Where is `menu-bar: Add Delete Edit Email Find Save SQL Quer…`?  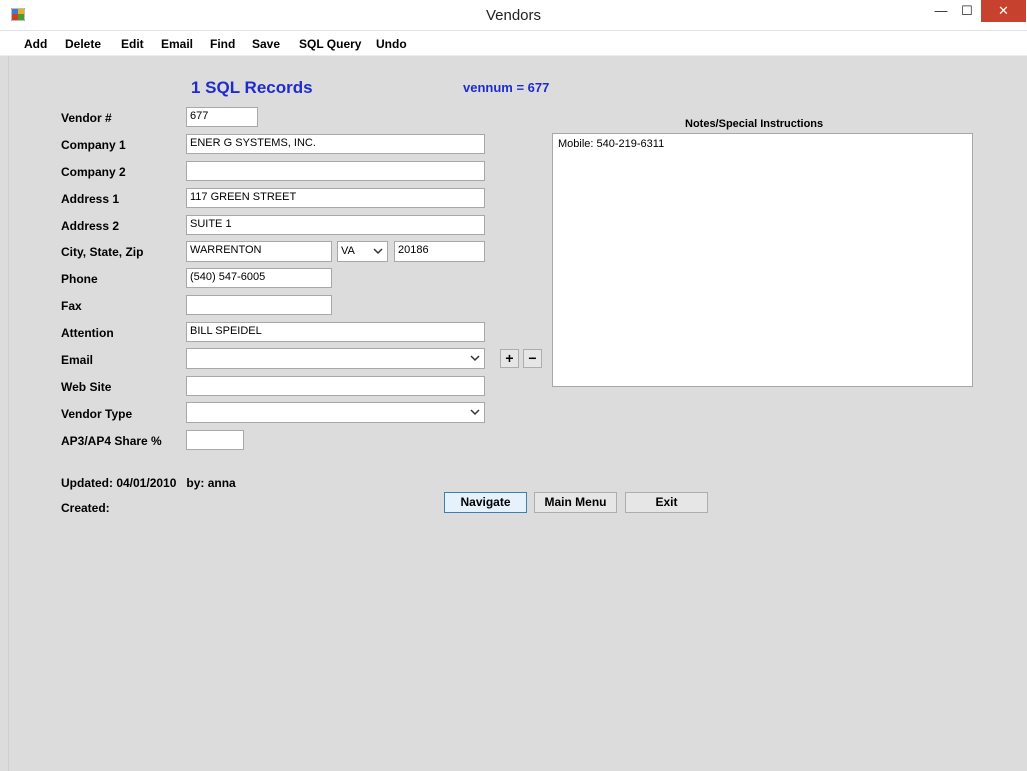
menu-bar: Add Delete Edit Email Find Save SQL Quer… is located at coordinates (513, 43).